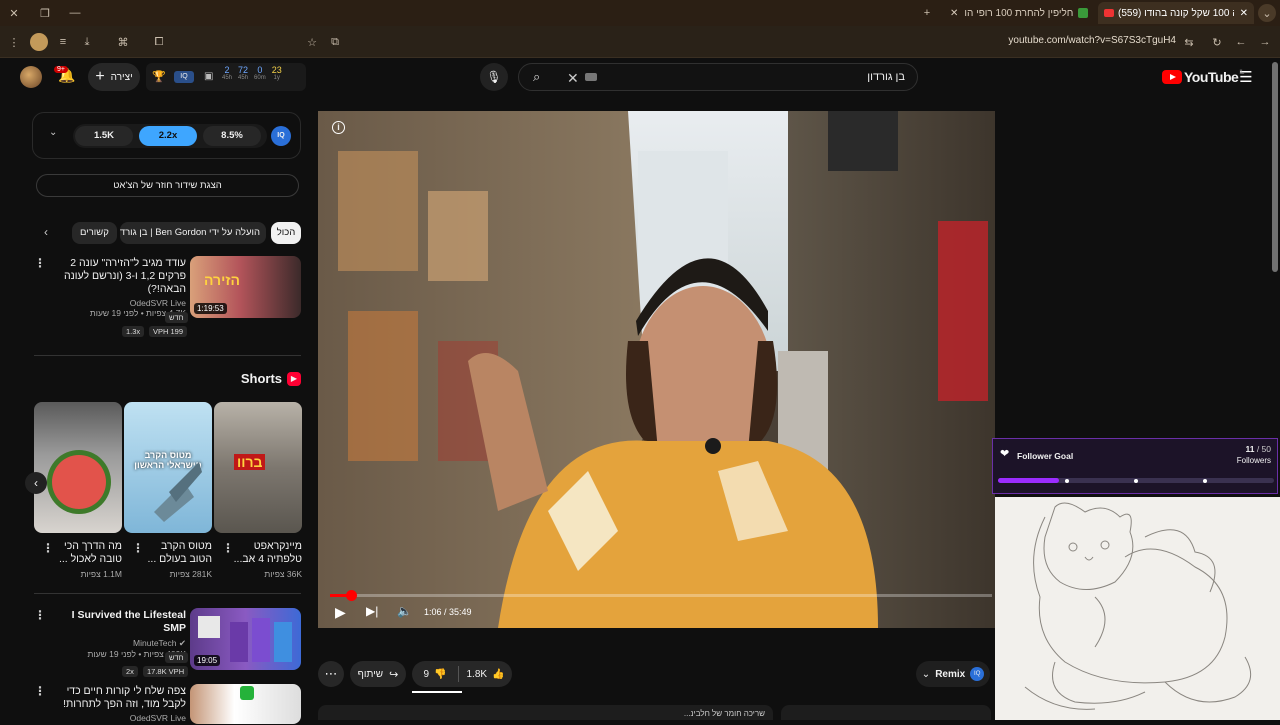 This screenshot has height=725, width=1280. I want to click on trophy-icon: 🏆, so click(159, 76).